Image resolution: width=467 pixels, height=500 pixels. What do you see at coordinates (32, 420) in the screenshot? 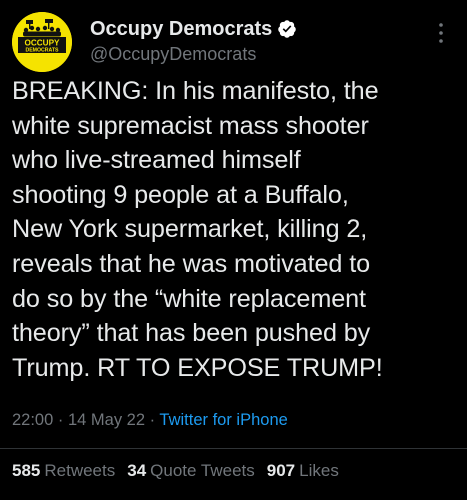
I see `tweet-time: 22:00` at bounding box center [32, 420].